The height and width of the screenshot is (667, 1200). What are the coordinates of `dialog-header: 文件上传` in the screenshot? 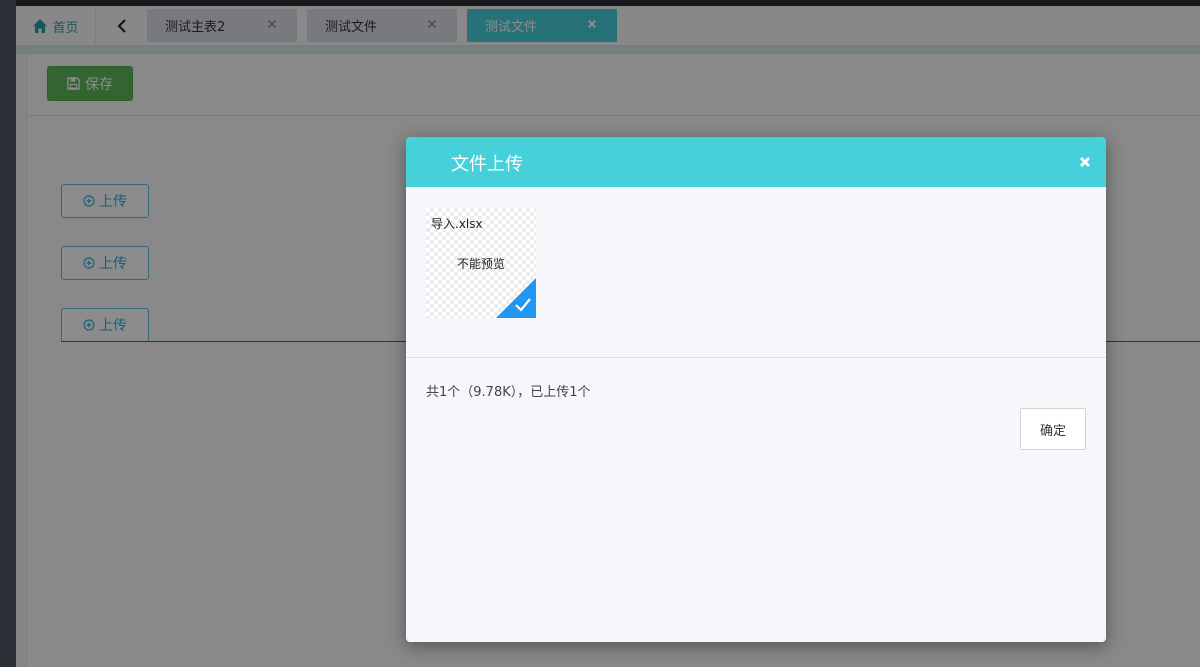 It's located at (756, 162).